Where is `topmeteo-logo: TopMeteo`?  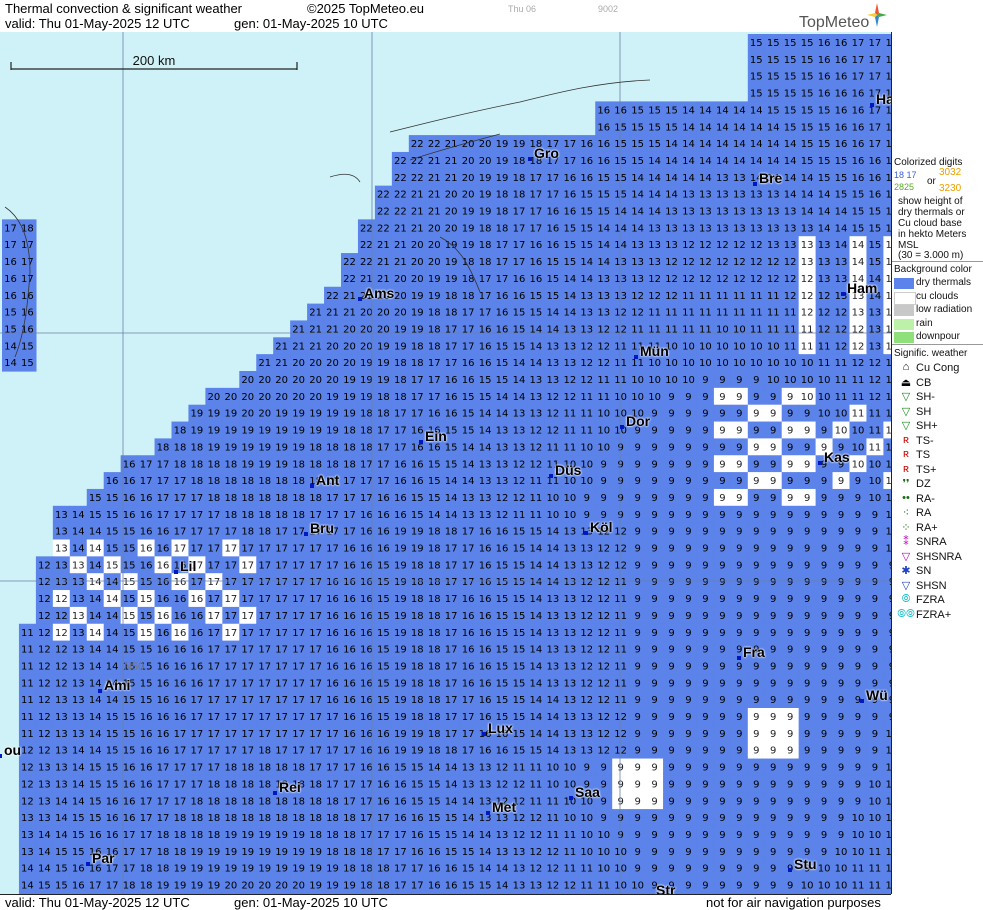
topmeteo-logo: TopMeteo is located at coordinates (834, 23).